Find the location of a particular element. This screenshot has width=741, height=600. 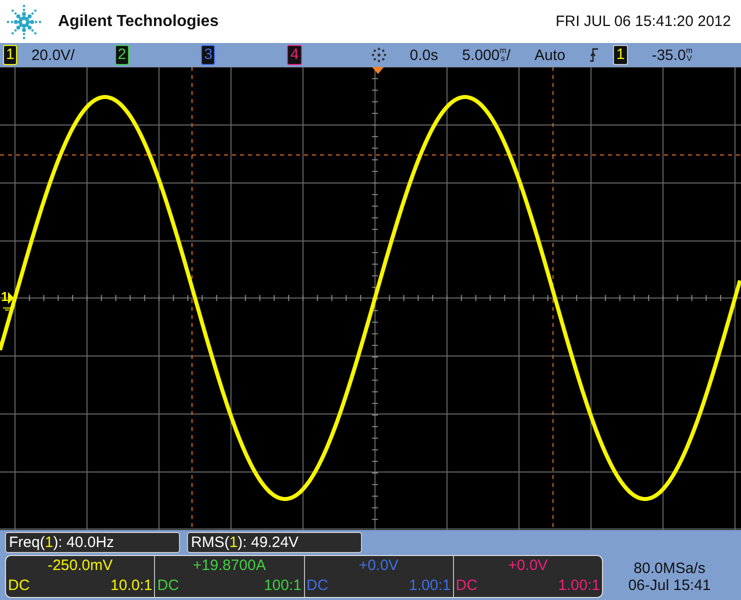

ground-level-icon is located at coordinates (8, 301).